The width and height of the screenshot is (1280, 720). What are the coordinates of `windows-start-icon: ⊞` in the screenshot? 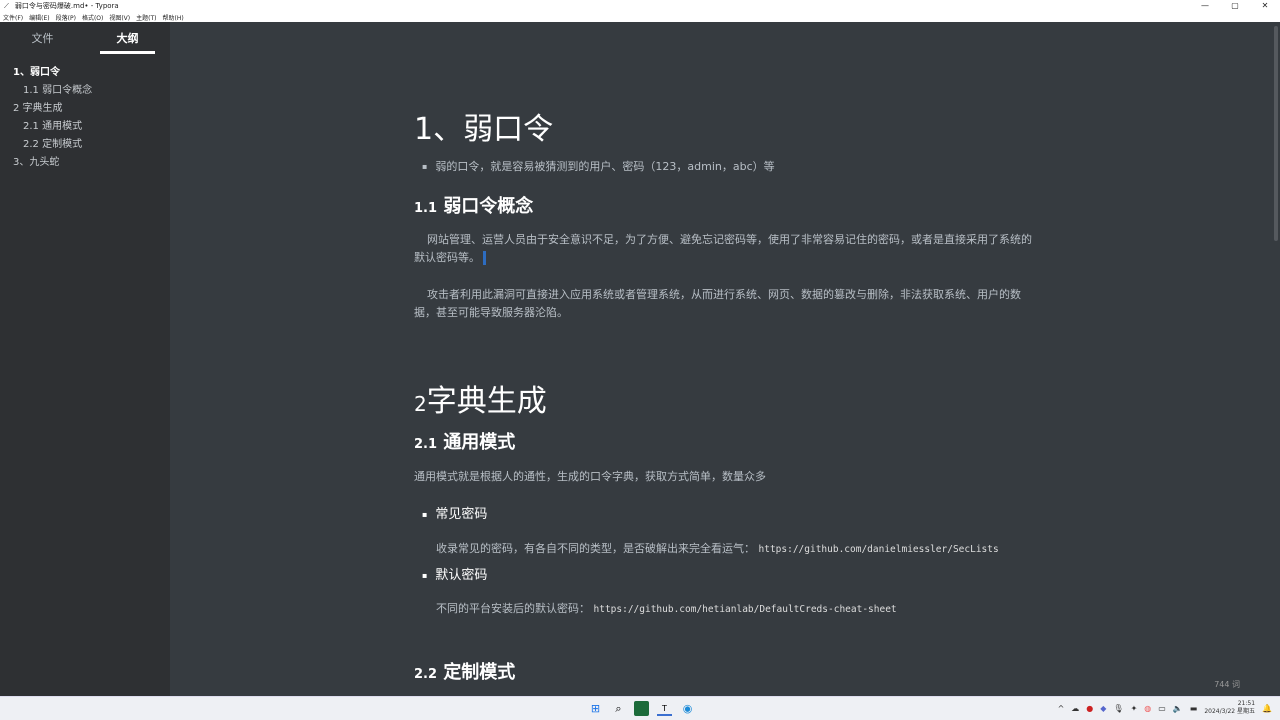 It's located at (595, 708).